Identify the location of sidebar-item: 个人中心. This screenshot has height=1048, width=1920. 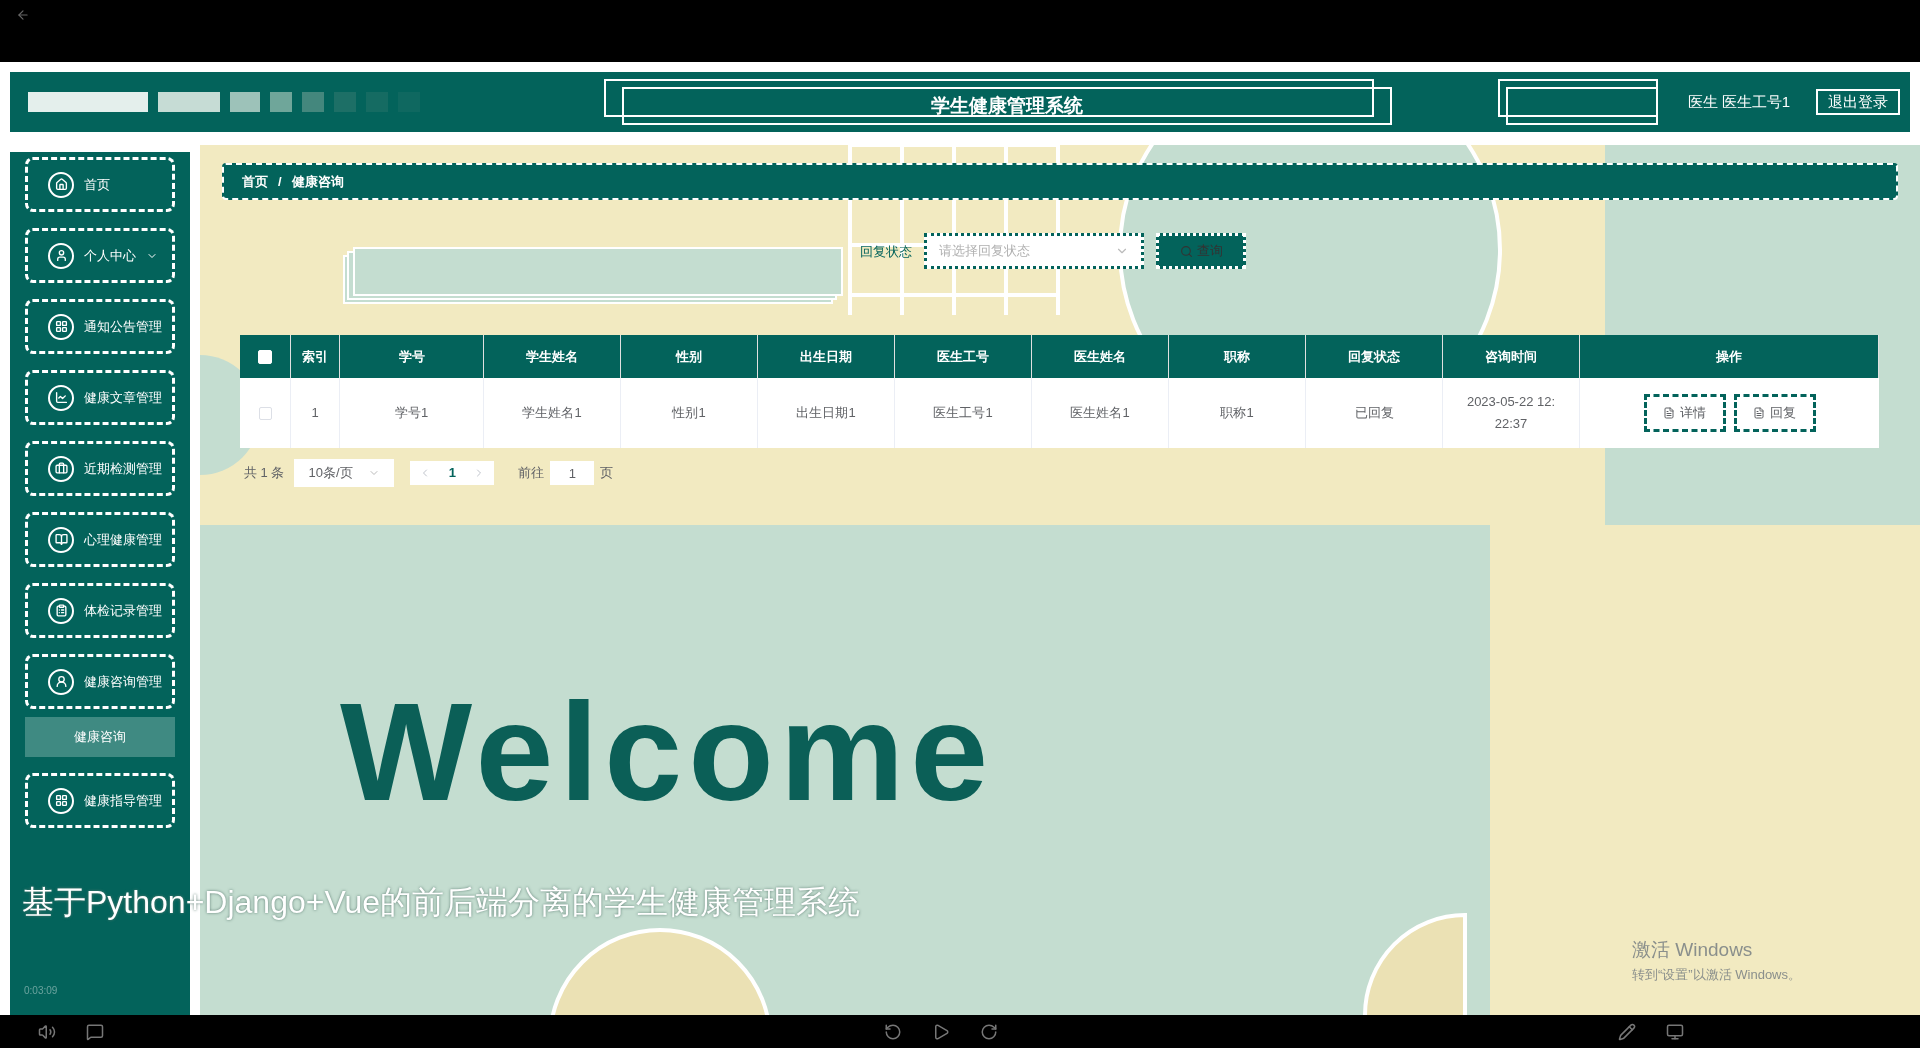
(100, 255).